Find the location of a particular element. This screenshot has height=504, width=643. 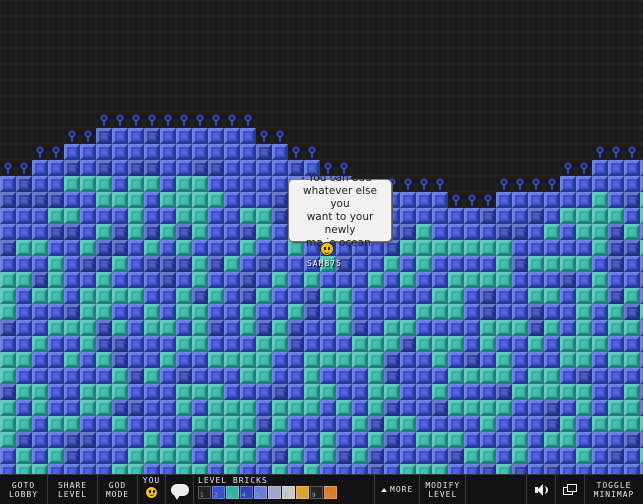

brick-swatch: 1 is located at coordinates (204, 492).